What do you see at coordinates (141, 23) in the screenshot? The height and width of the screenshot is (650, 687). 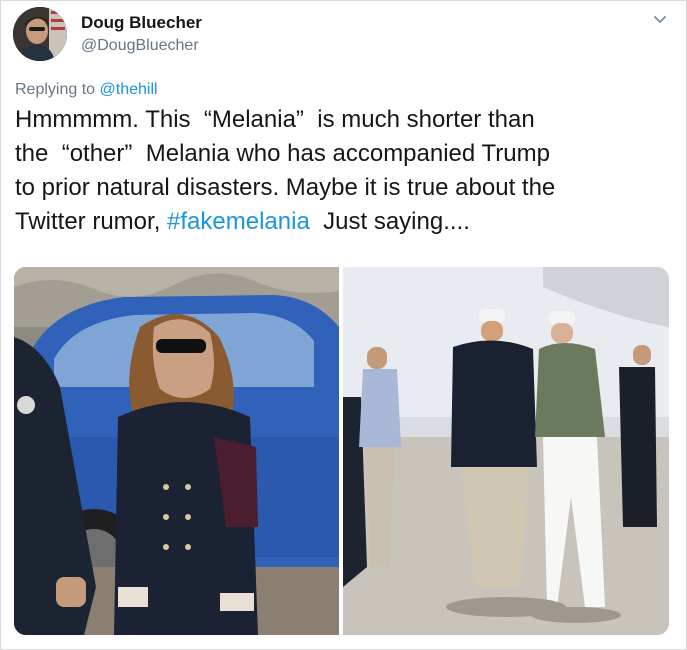 I see `author-name: Doug Bluecher` at bounding box center [141, 23].